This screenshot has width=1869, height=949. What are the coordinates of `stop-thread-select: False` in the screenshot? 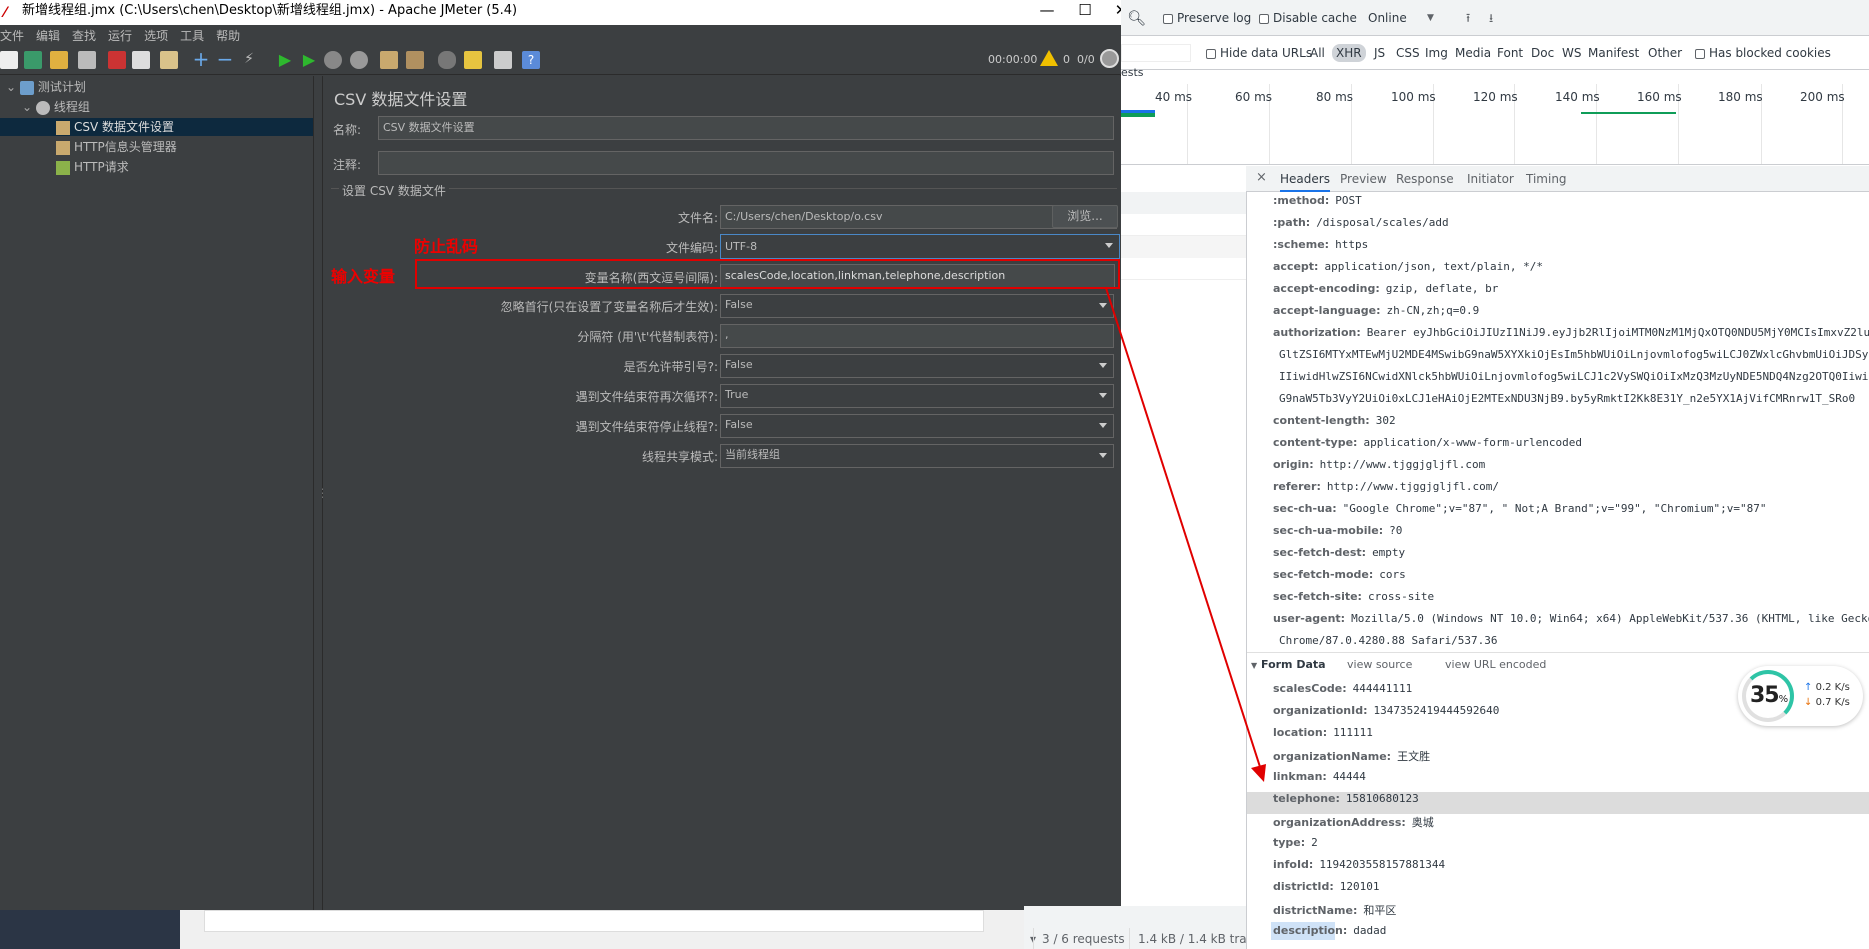 It's located at (917, 426).